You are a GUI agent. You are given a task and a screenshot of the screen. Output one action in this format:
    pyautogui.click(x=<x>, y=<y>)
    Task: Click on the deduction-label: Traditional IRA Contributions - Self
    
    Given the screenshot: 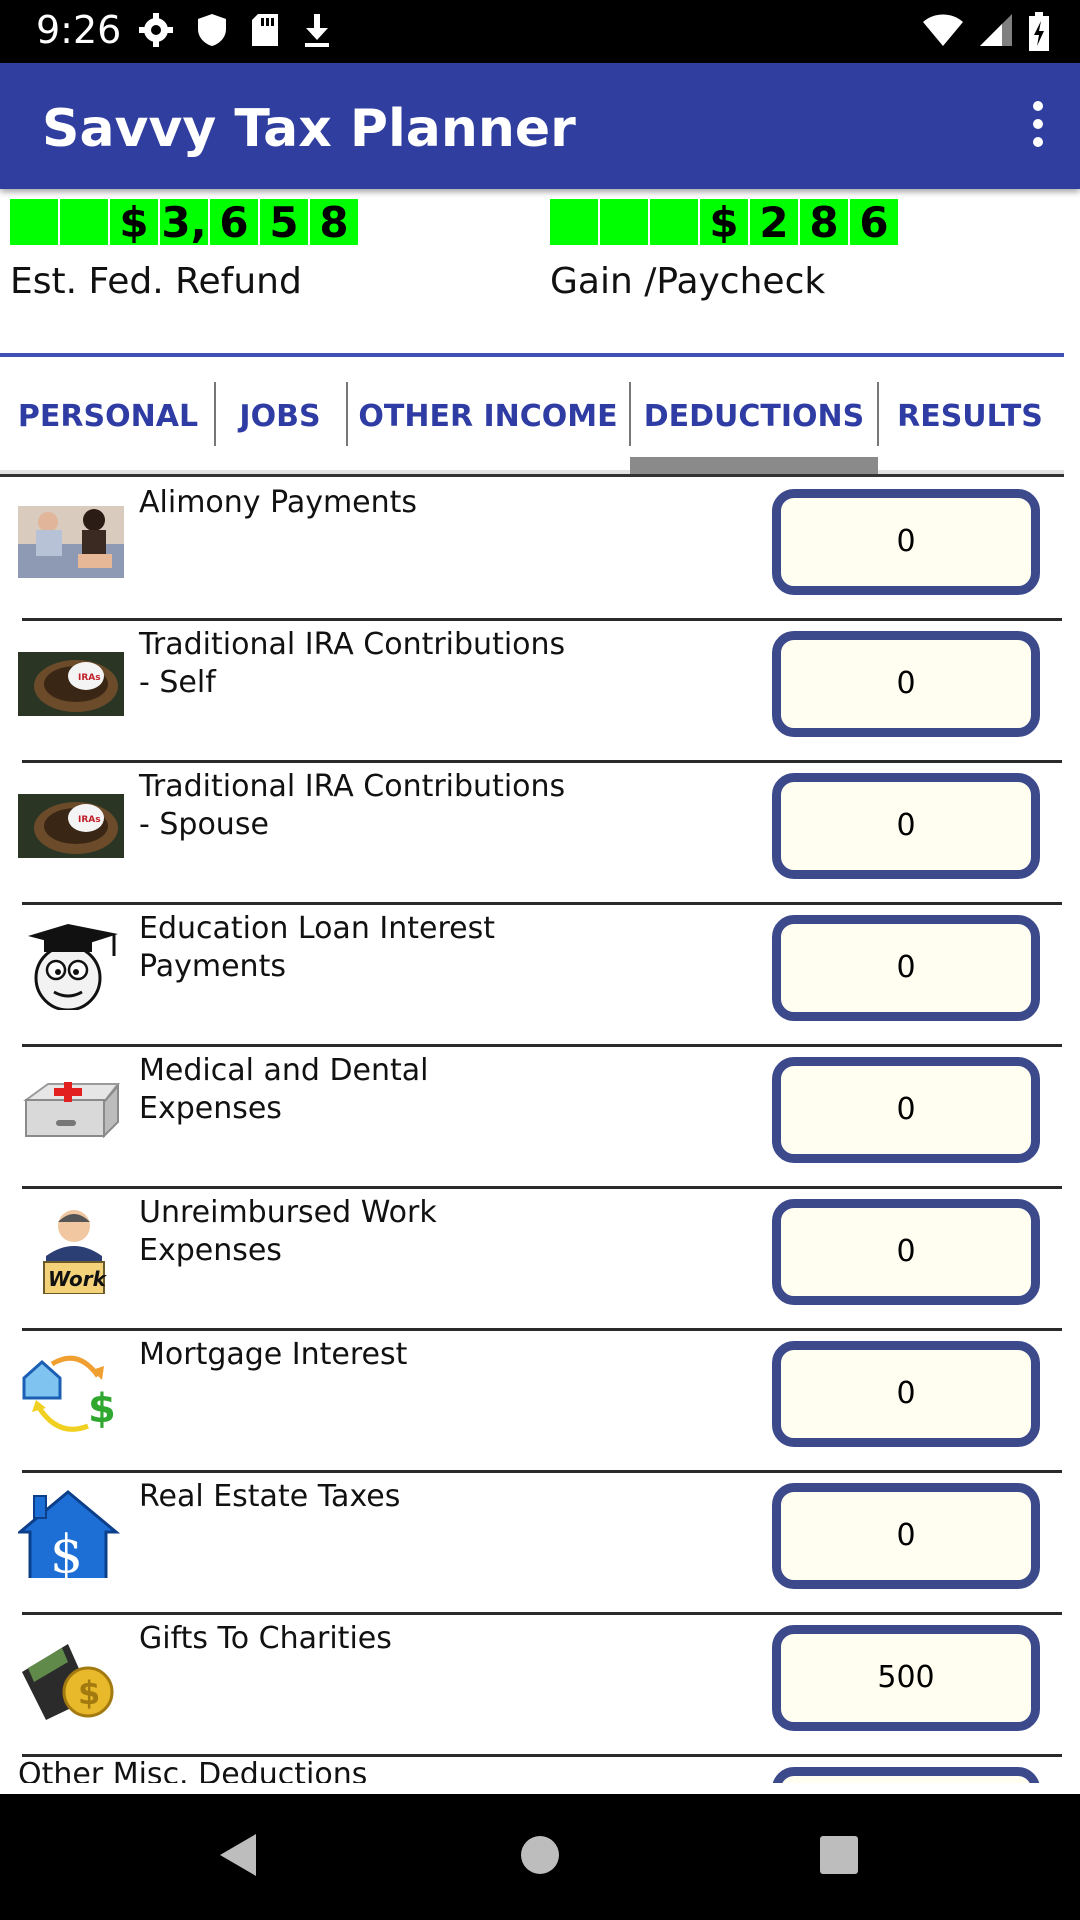 What is the action you would take?
    pyautogui.click(x=352, y=663)
    